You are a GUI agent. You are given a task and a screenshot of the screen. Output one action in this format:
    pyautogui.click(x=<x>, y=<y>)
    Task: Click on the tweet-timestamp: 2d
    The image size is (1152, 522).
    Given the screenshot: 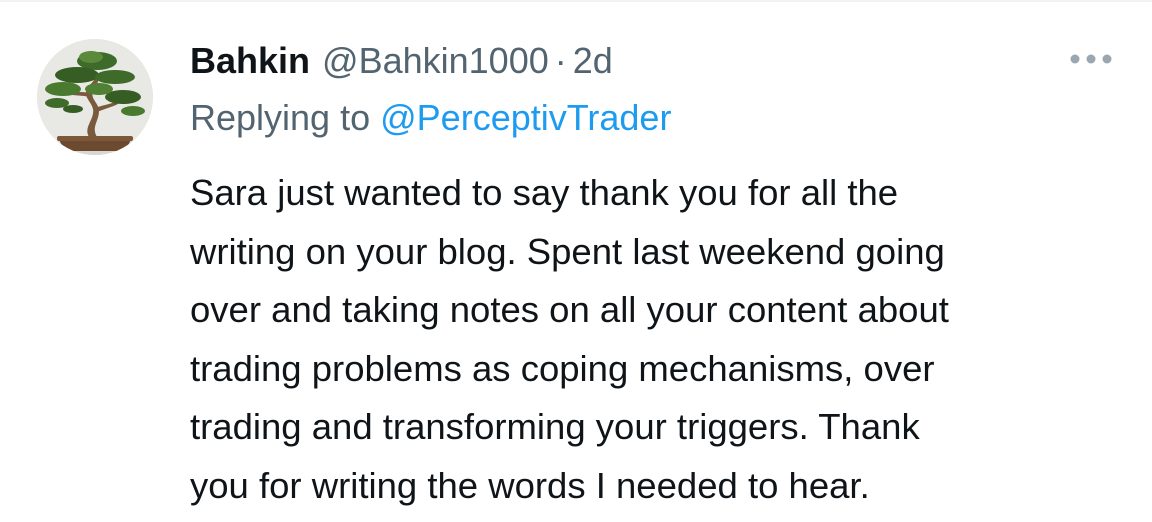 What is the action you would take?
    pyautogui.click(x=593, y=61)
    